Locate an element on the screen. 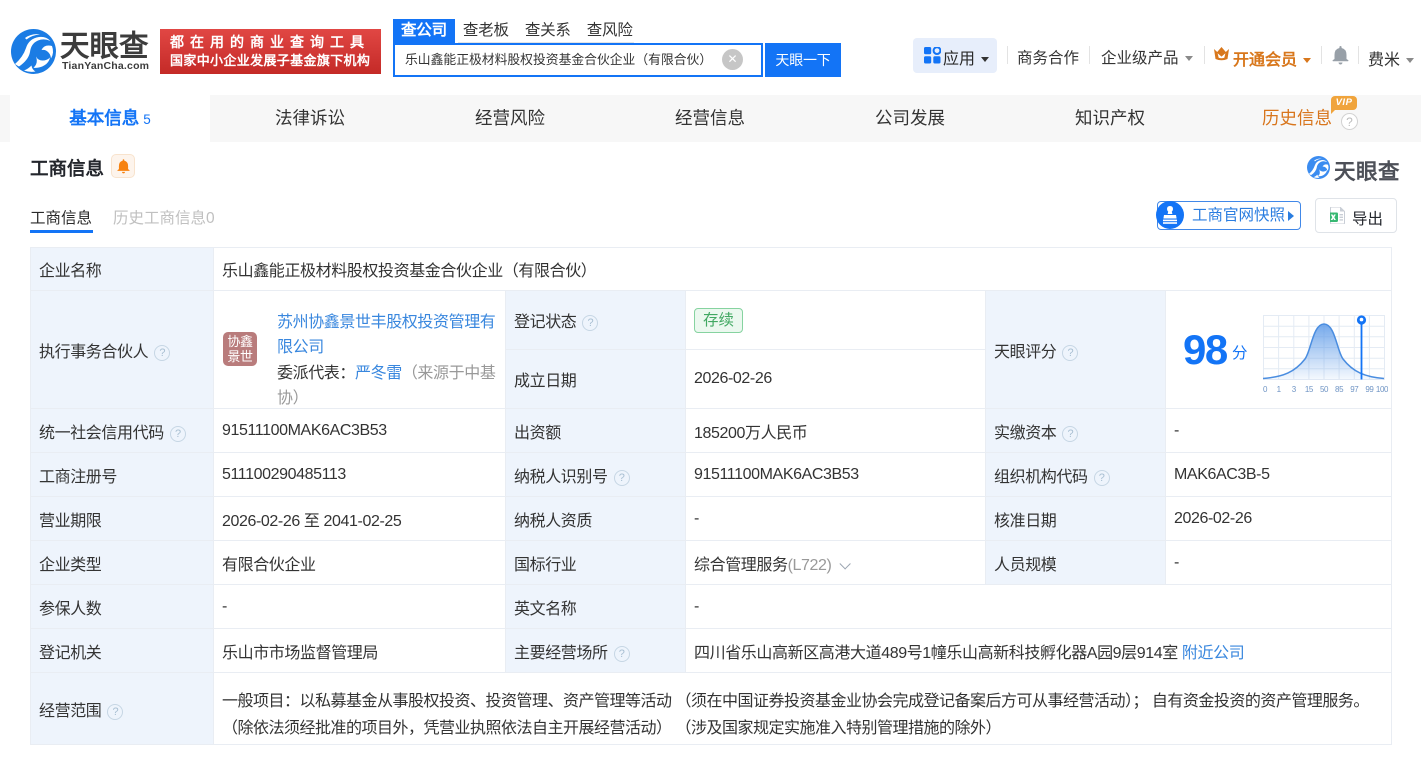  svg-text: 1 is located at coordinates (1279, 389).